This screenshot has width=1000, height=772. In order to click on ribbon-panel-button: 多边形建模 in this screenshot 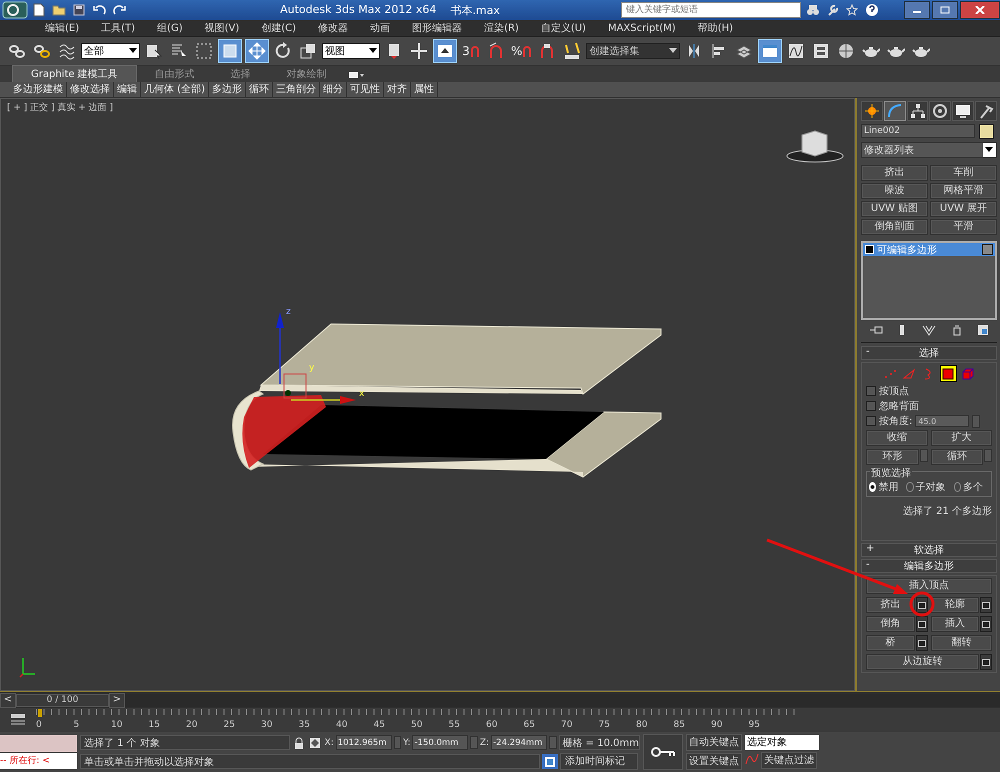, I will do `click(38, 89)`.